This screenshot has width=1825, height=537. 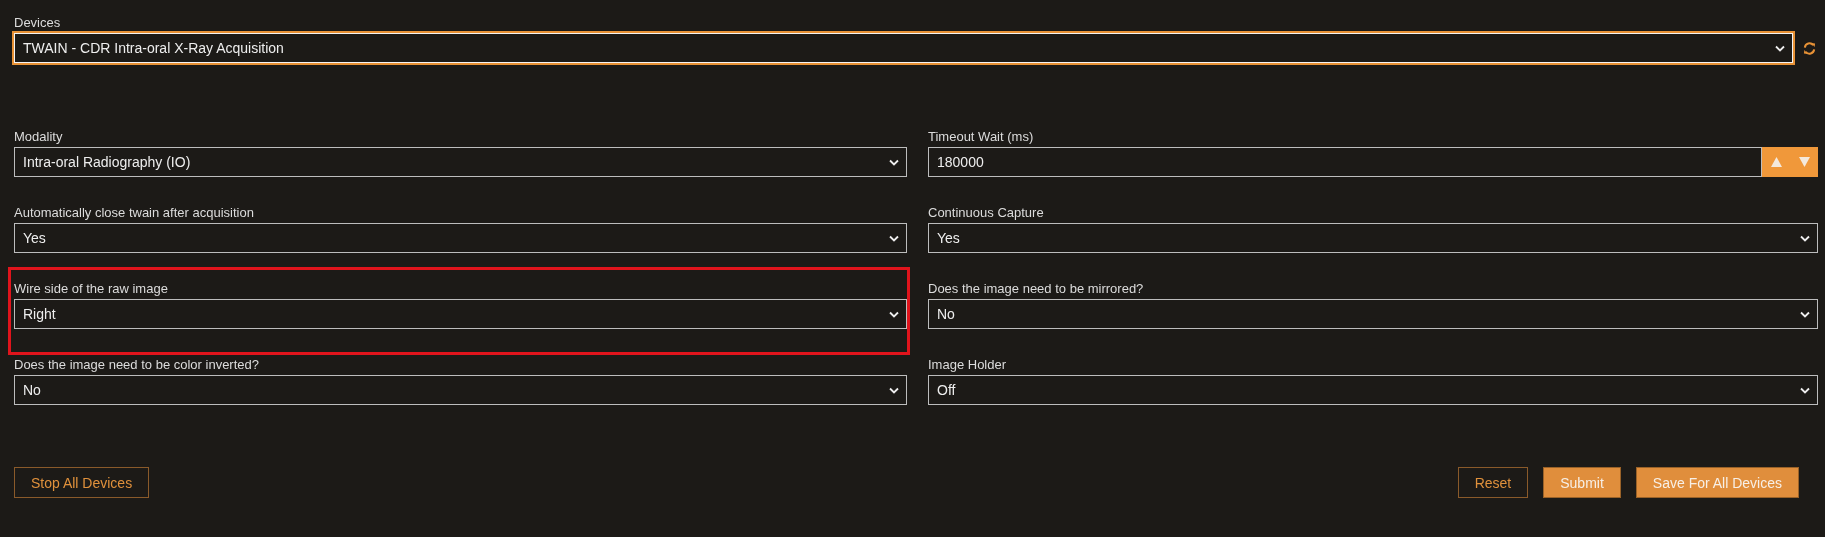 I want to click on refresh-icon, so click(x=1809, y=48).